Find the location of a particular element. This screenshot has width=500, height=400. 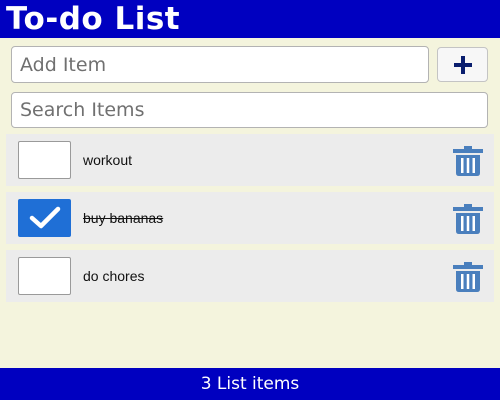

add-item-button is located at coordinates (462, 64).